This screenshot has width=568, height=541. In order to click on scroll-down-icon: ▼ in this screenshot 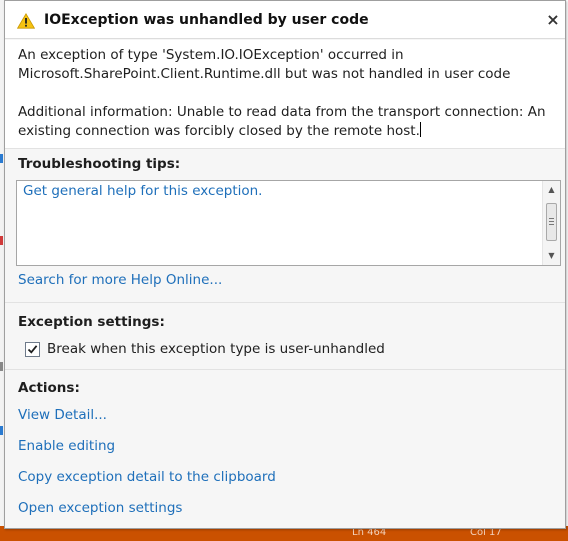, I will do `click(551, 256)`.